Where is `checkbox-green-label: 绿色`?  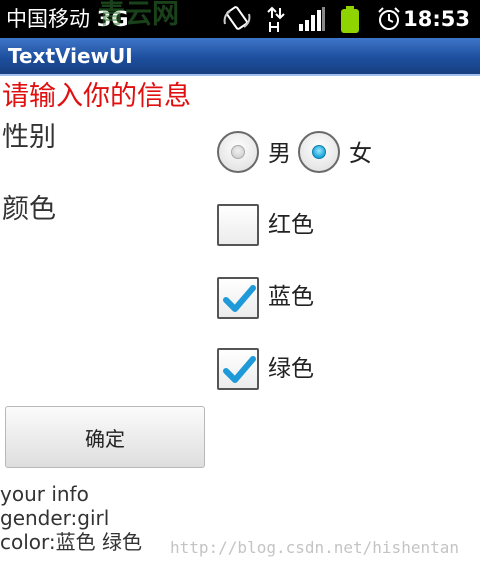
checkbox-green-label: 绿色 is located at coordinates (291, 369).